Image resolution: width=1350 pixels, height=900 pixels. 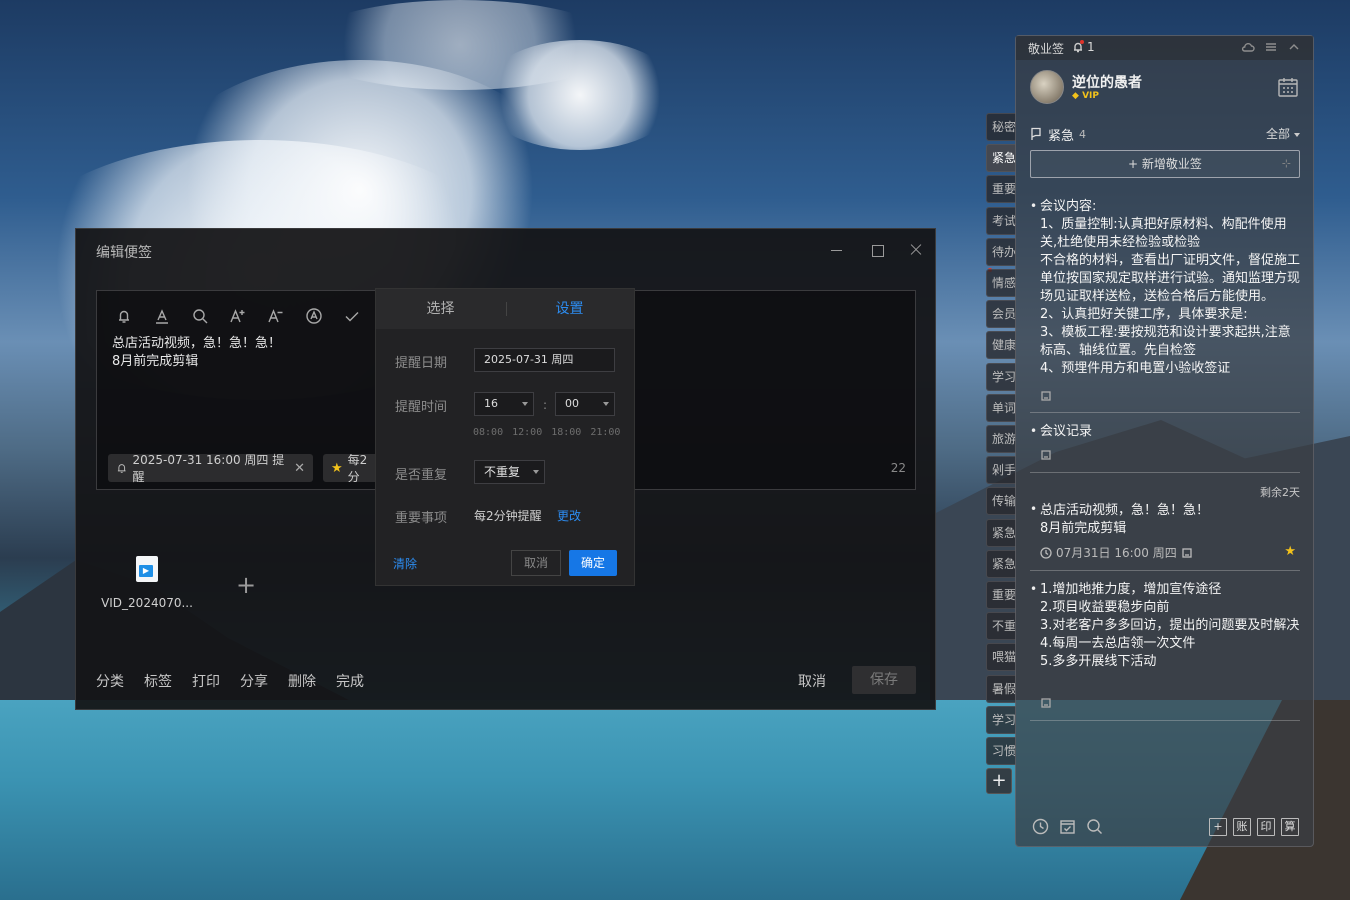 What do you see at coordinates (158, 681) in the screenshot?
I see `tag-button: 标签` at bounding box center [158, 681].